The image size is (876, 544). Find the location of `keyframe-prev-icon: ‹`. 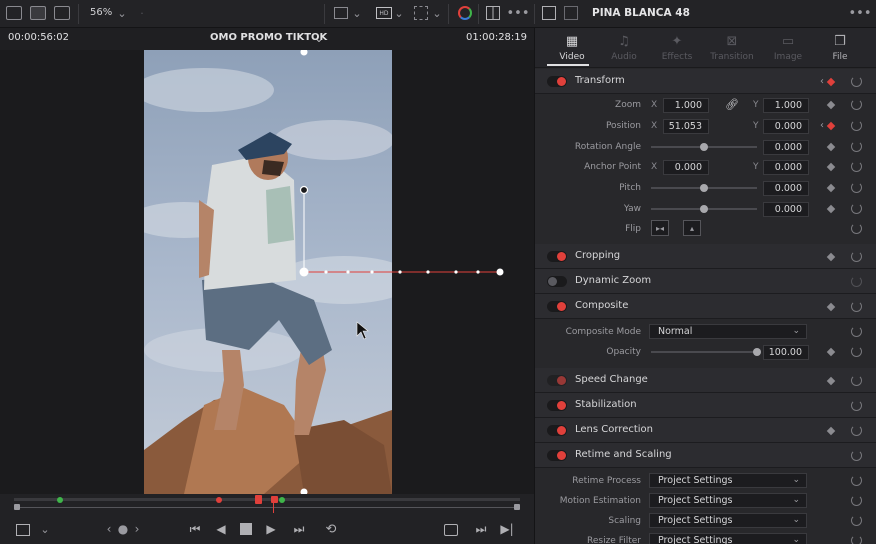

keyframe-prev-icon: ‹ is located at coordinates (822, 81).